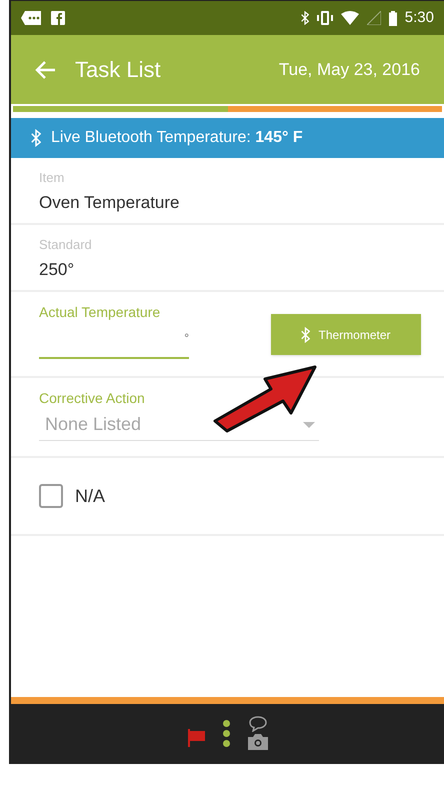 This screenshot has width=444, height=789. I want to click on field-value: Oven Temperature, so click(109, 203).